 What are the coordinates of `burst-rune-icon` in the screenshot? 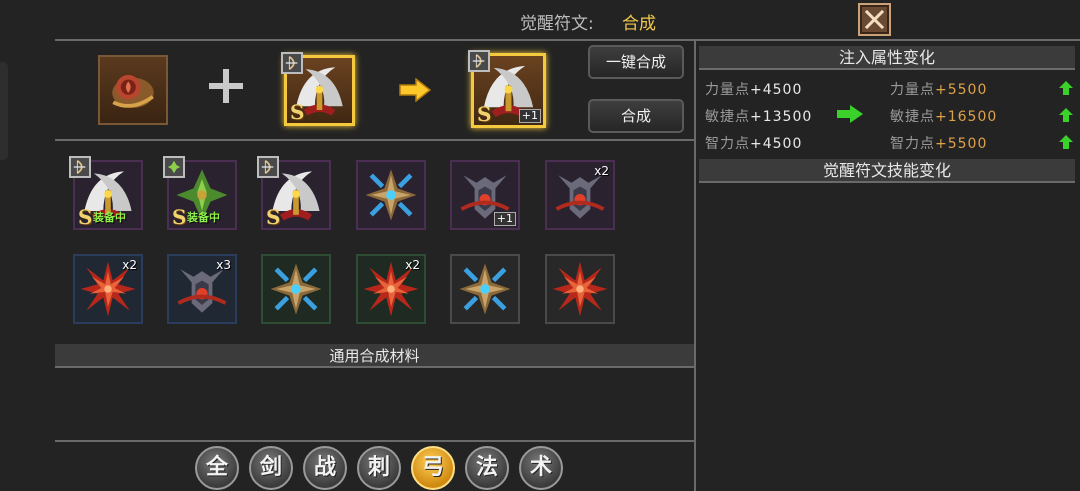 It's located at (580, 289).